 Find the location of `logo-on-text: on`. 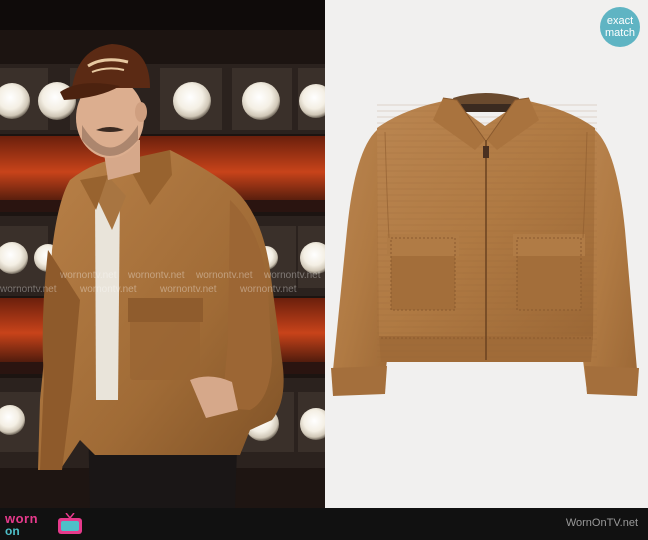

logo-on-text: on is located at coordinates (12, 531).